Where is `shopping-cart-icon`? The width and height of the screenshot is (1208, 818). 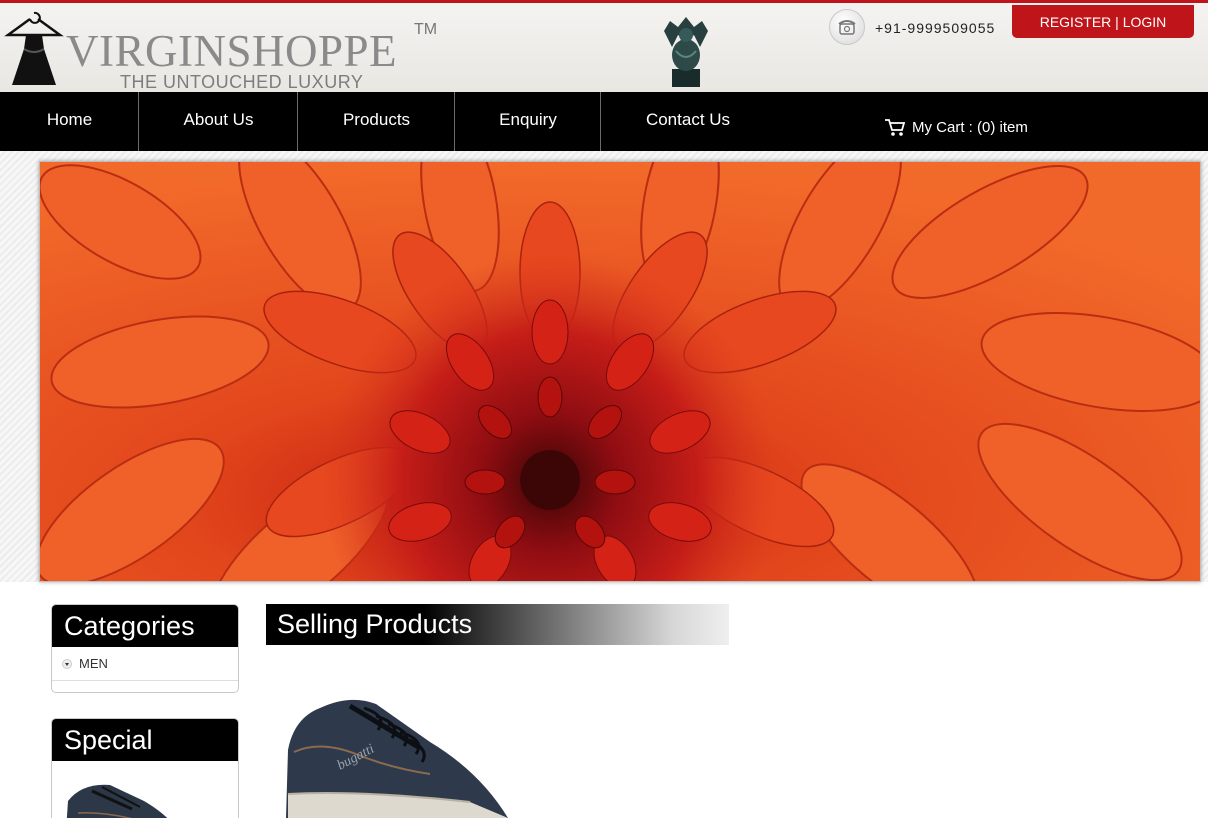
shopping-cart-icon is located at coordinates (895, 127).